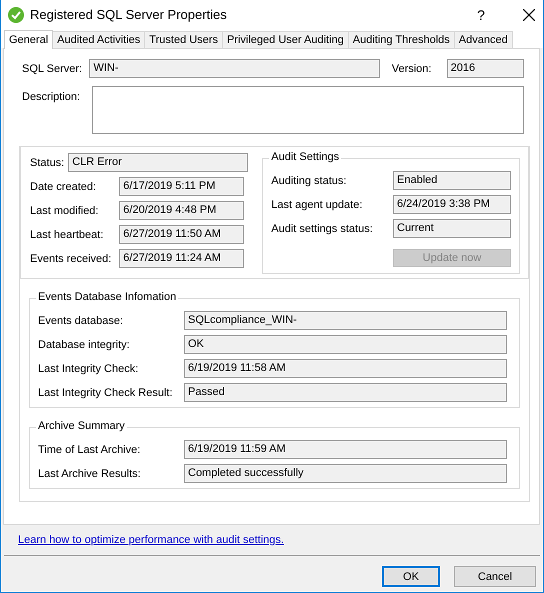 The height and width of the screenshot is (593, 544). I want to click on field-label: Time of Last Archive:, so click(90, 450).